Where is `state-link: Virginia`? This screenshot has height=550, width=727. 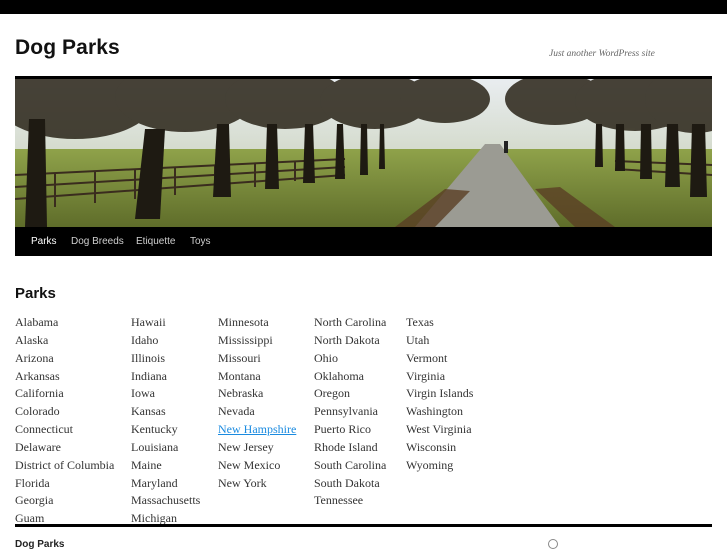 state-link: Virginia is located at coordinates (425, 376).